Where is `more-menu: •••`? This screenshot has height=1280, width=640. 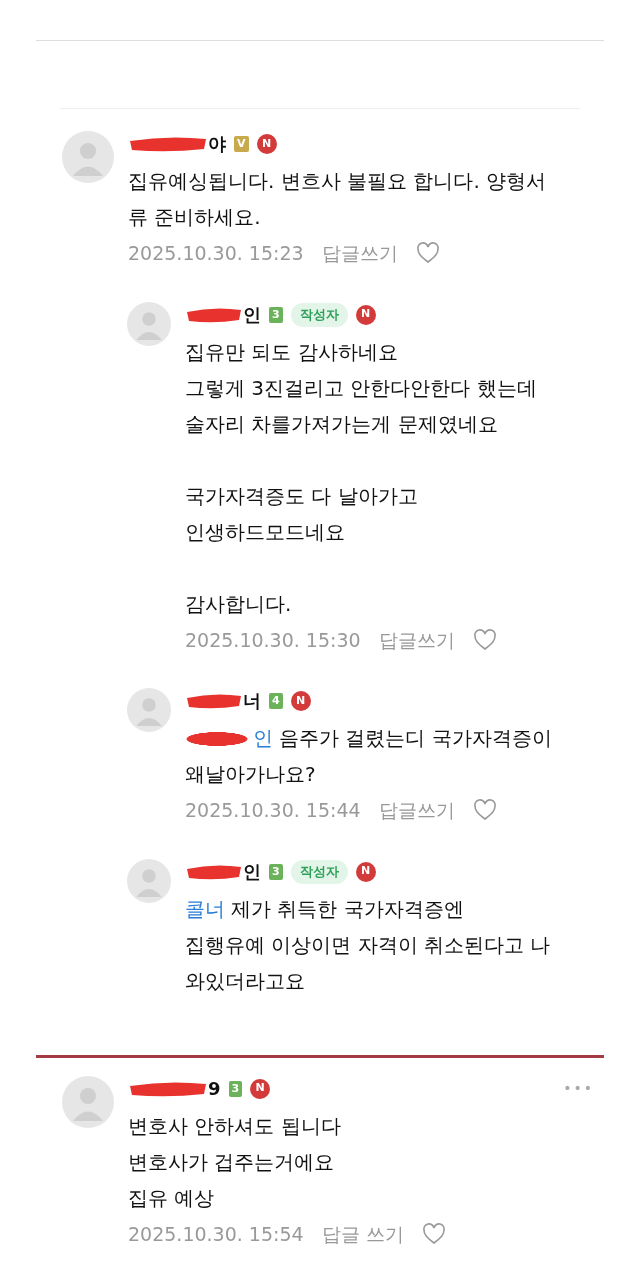 more-menu: ••• is located at coordinates (578, 1088).